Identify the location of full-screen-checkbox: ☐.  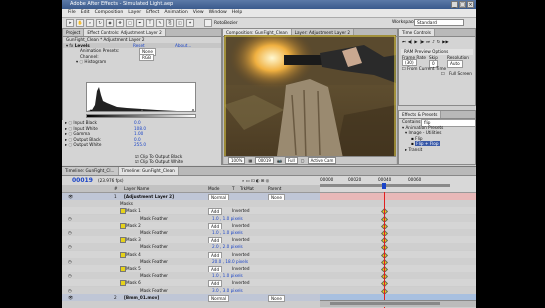
(443, 74).